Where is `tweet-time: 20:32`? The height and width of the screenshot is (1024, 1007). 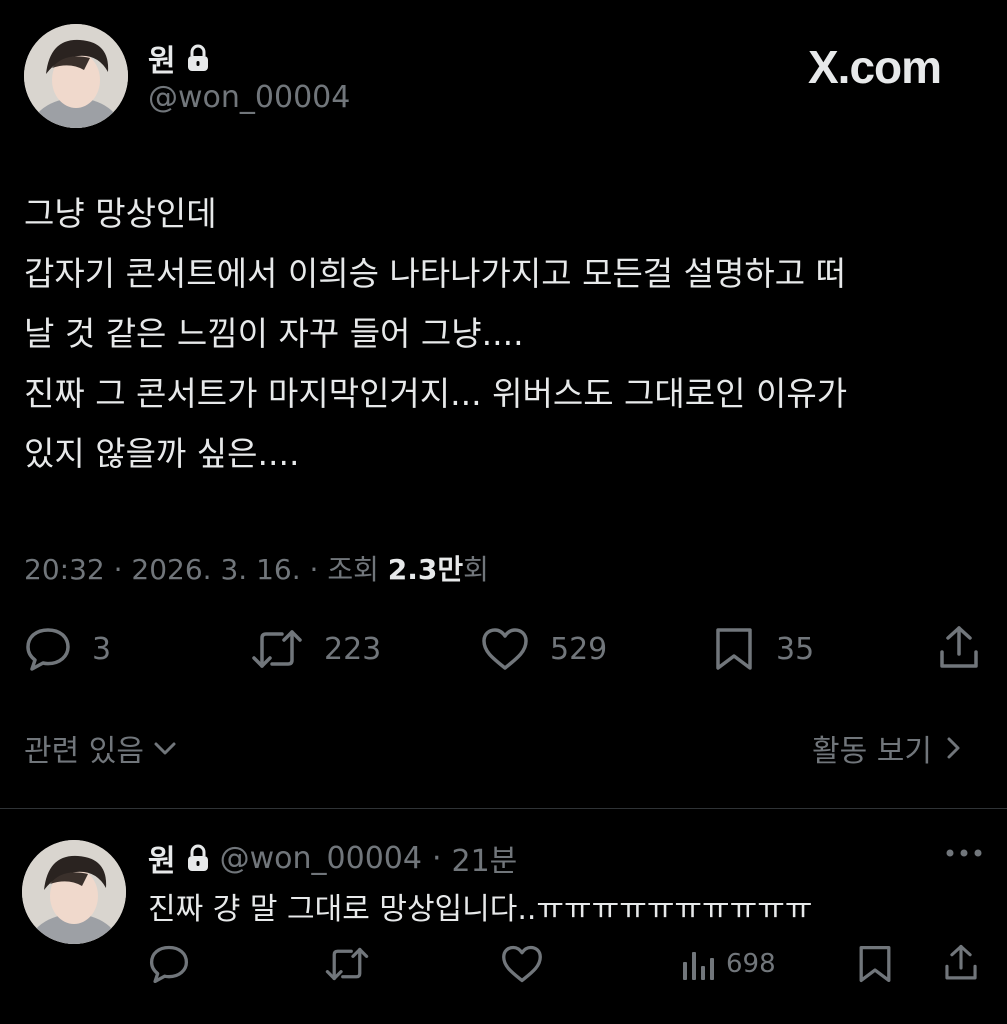 tweet-time: 20:32 is located at coordinates (64, 569).